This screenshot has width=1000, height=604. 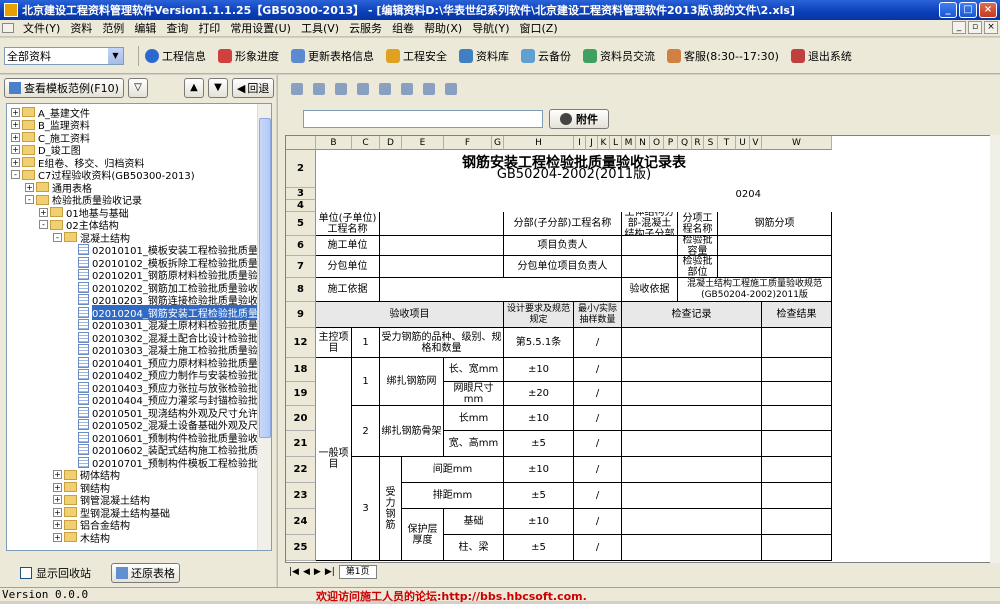 I want to click on main-struct-value: 主体结构分部-混凝土结构子分部, so click(x=650, y=224).